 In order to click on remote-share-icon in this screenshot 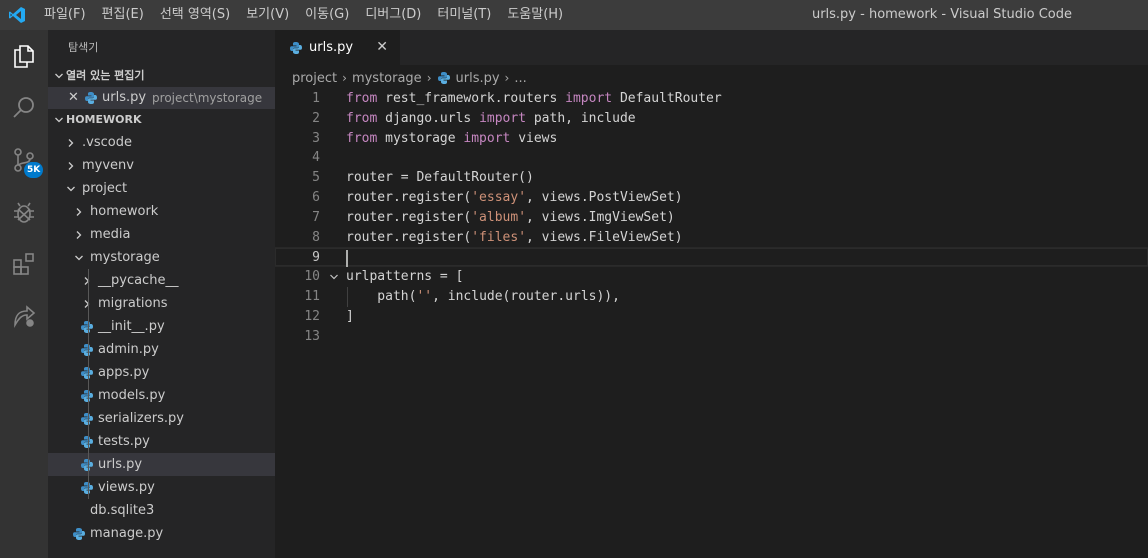, I will do `click(24, 316)`.